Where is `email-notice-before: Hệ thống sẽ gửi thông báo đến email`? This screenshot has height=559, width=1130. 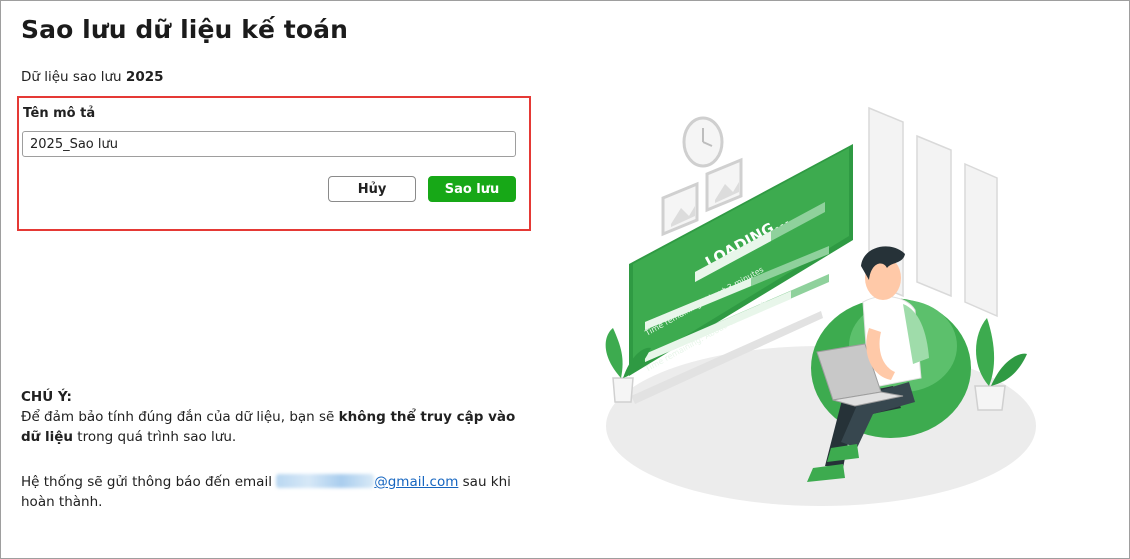
email-notice-before: Hệ thống sẽ gửi thông báo đến email is located at coordinates (149, 482).